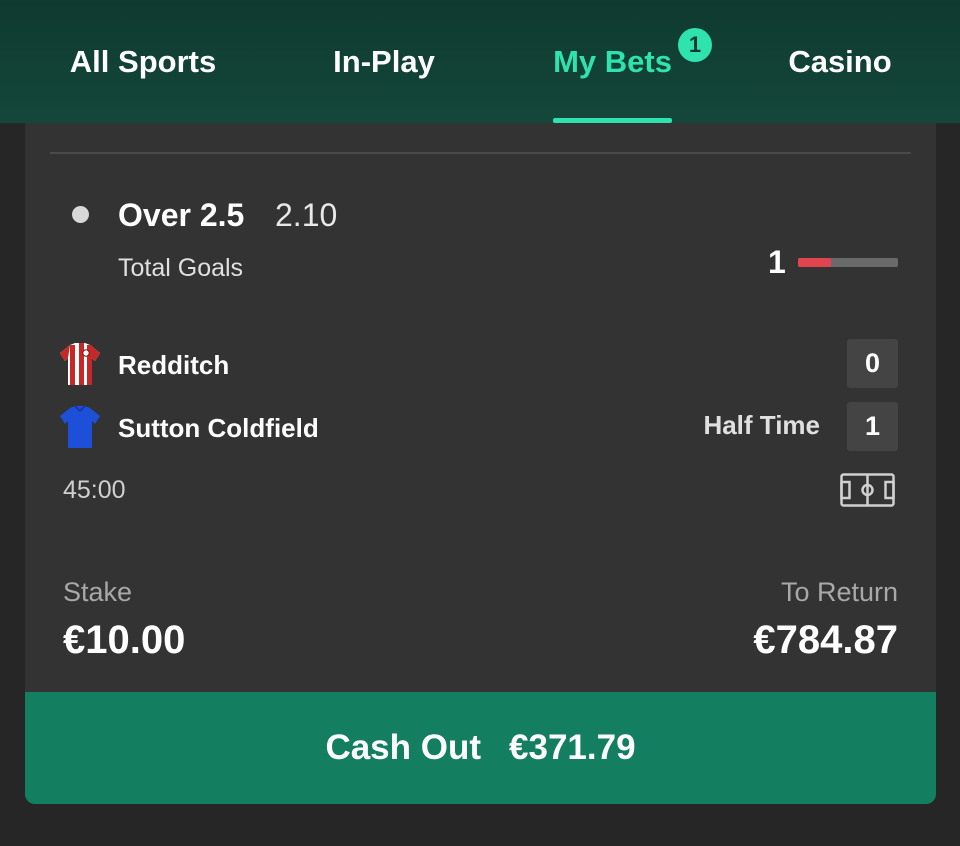 Image resolution: width=960 pixels, height=846 pixels. Describe the element at coordinates (572, 747) in the screenshot. I see `cash-out-amount: €371.79` at that location.